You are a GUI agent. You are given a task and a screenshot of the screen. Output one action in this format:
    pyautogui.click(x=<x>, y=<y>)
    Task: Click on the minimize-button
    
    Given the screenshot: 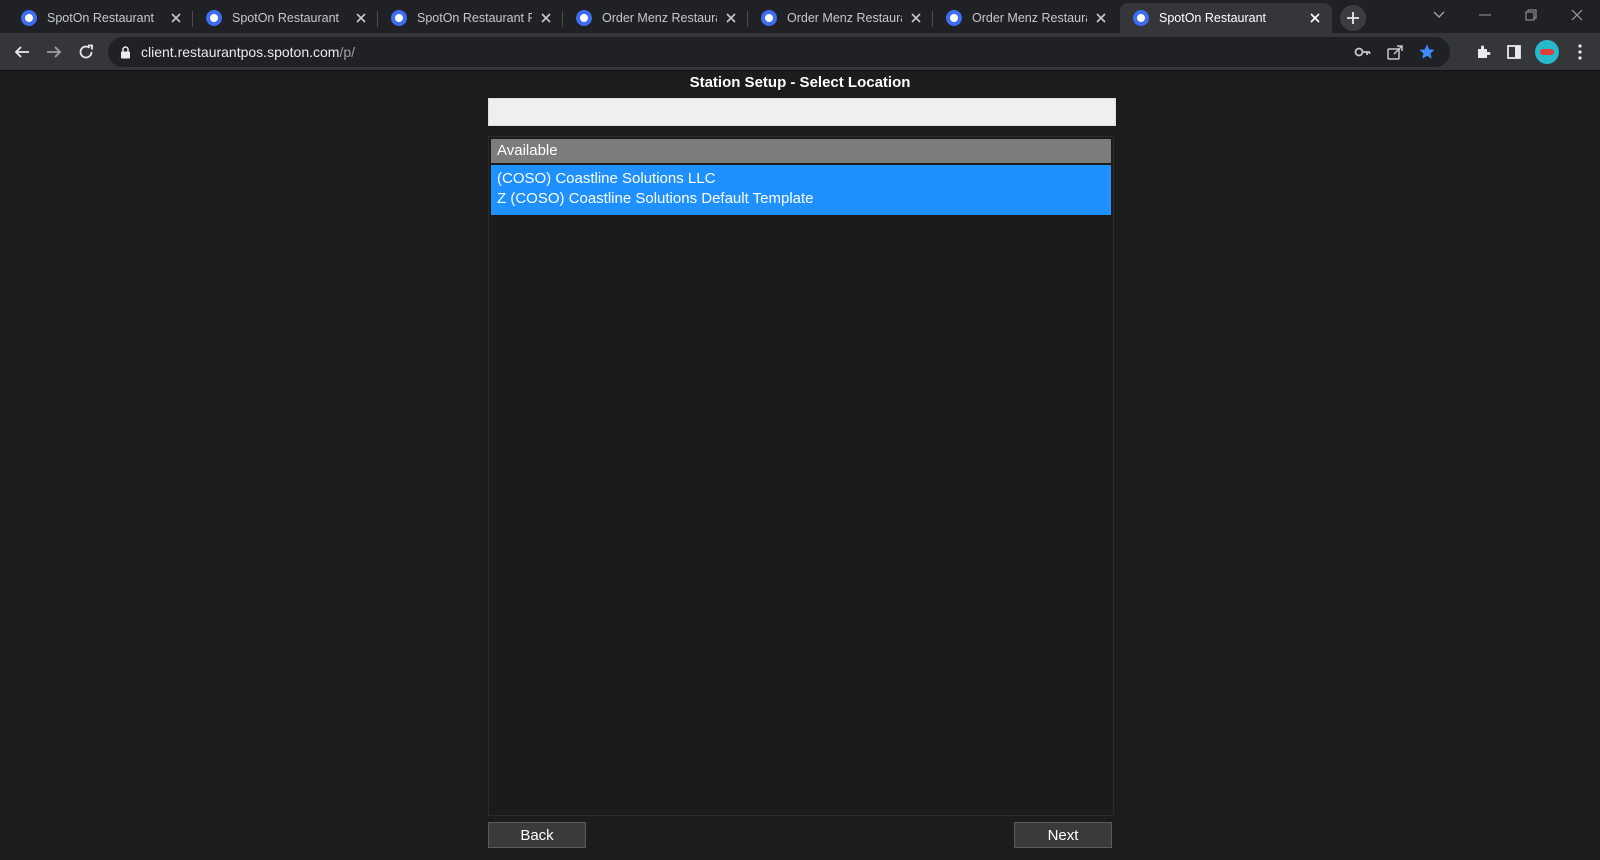 What is the action you would take?
    pyautogui.click(x=1485, y=15)
    